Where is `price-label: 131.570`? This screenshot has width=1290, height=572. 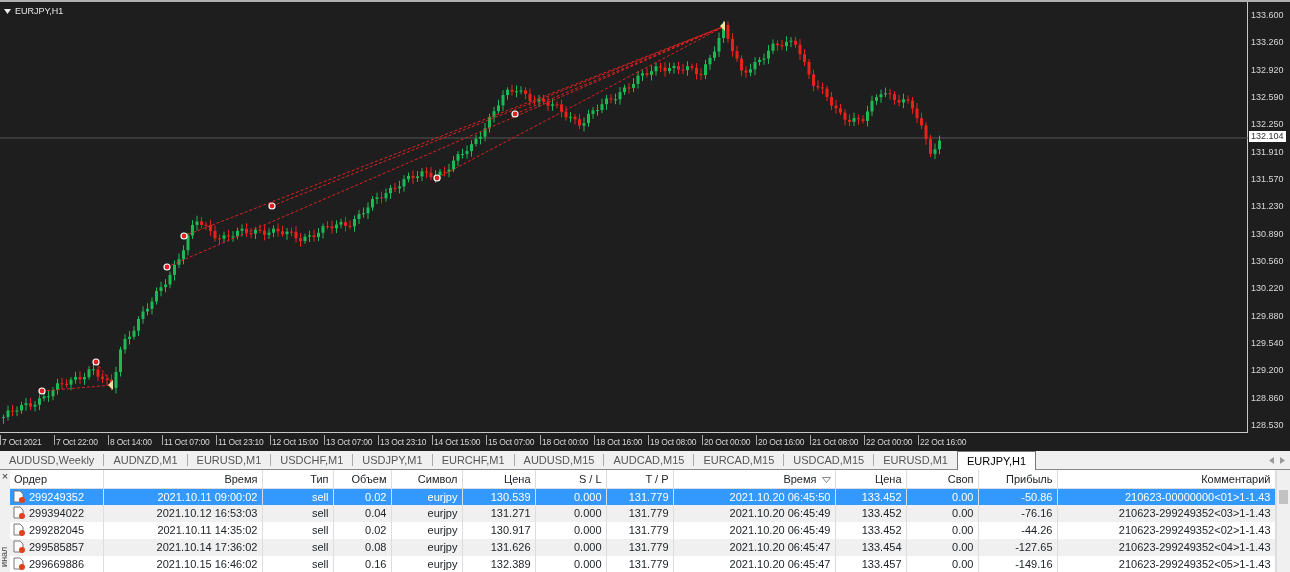
price-label: 131.570 is located at coordinates (1268, 178).